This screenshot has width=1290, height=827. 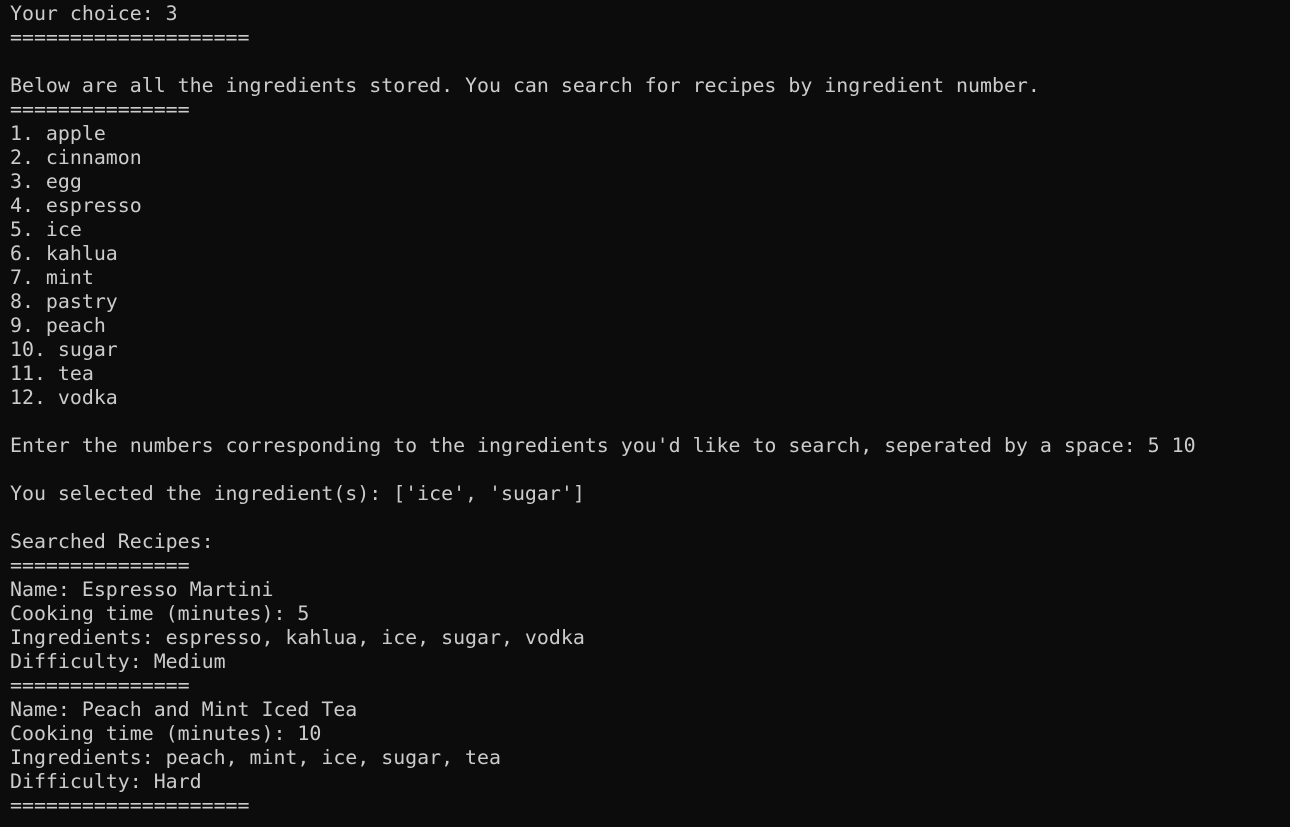 I want to click on ingredient-list-item: 6. kahlua, so click(x=64, y=253).